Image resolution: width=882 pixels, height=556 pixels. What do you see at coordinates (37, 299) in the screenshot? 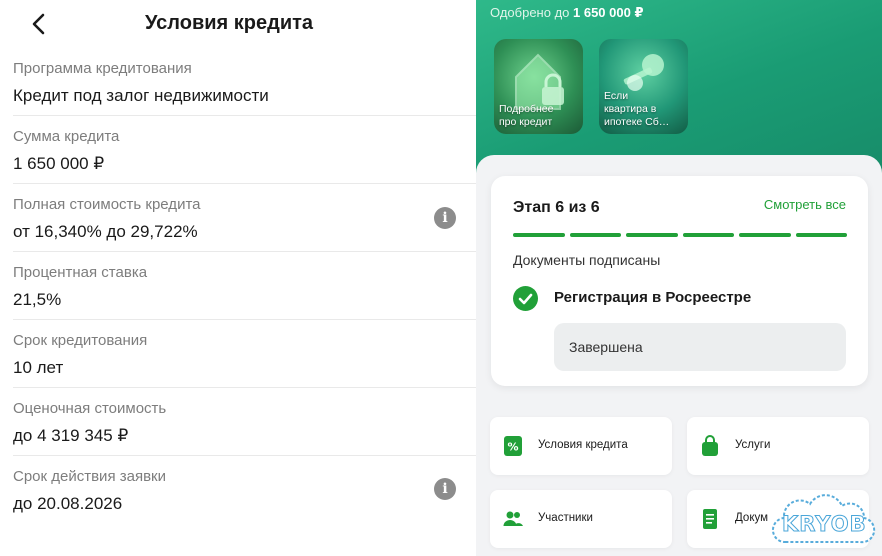
I see `row-value: 21,5%` at bounding box center [37, 299].